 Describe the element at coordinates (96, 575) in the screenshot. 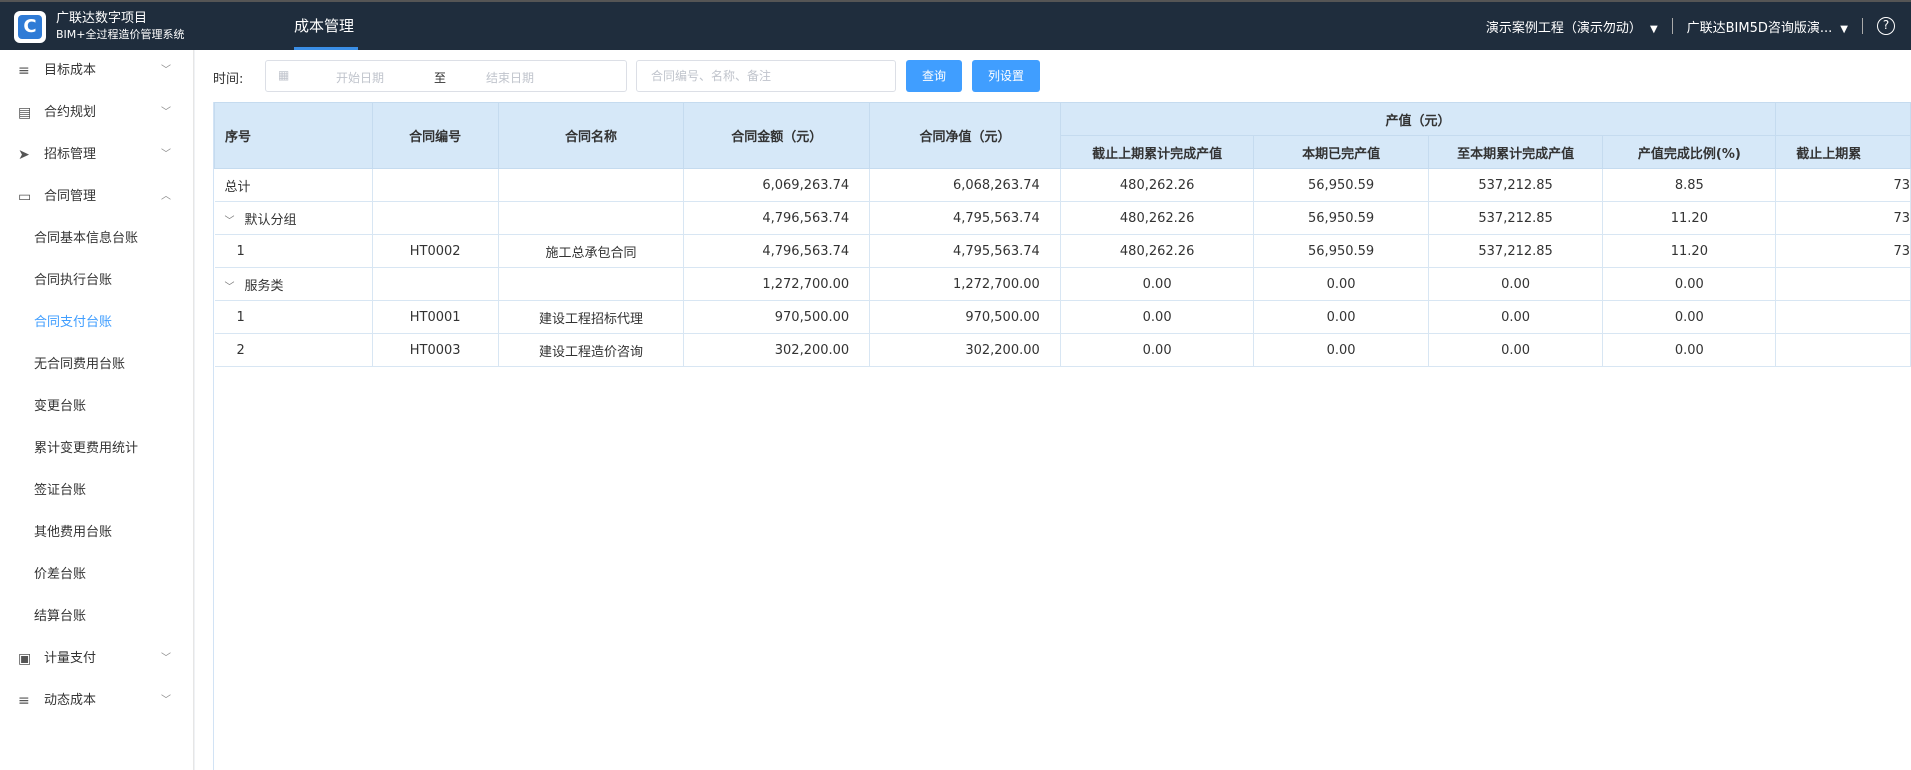

I see `sidebar-subitem: 价差台账` at that location.